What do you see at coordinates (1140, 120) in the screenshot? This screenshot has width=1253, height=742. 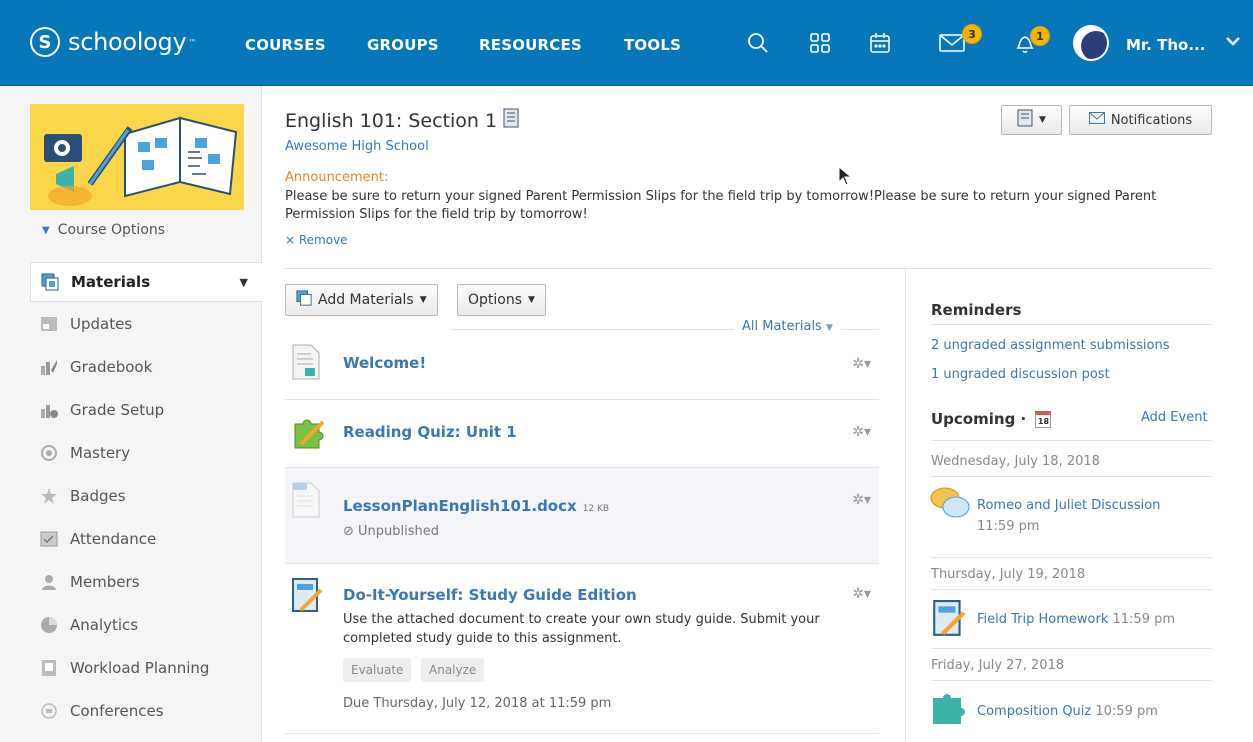 I see `notifications-button: Notifications` at bounding box center [1140, 120].